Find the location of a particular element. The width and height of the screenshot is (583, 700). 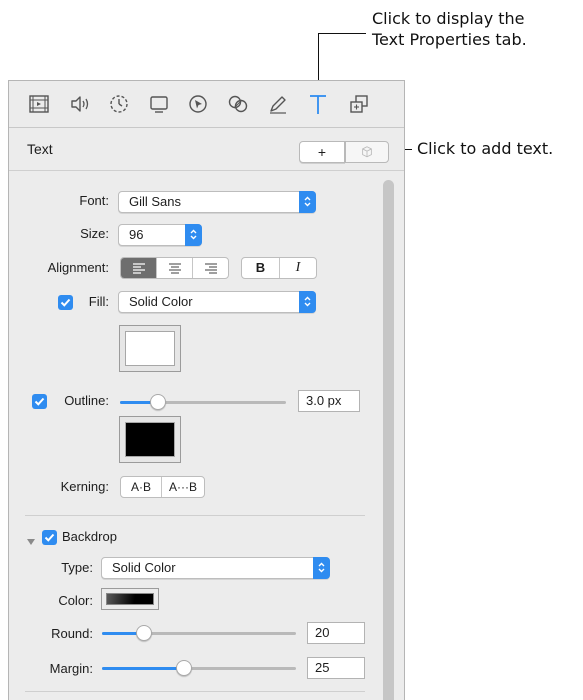

kerning-label: Kerning: is located at coordinates (84, 486).